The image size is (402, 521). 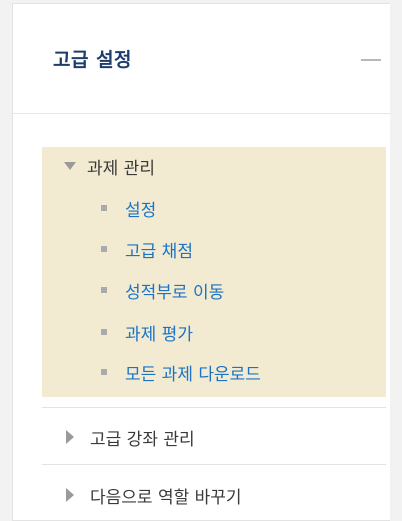 I want to click on tree-item-gradebook: 성적부로 이동, so click(x=162, y=290).